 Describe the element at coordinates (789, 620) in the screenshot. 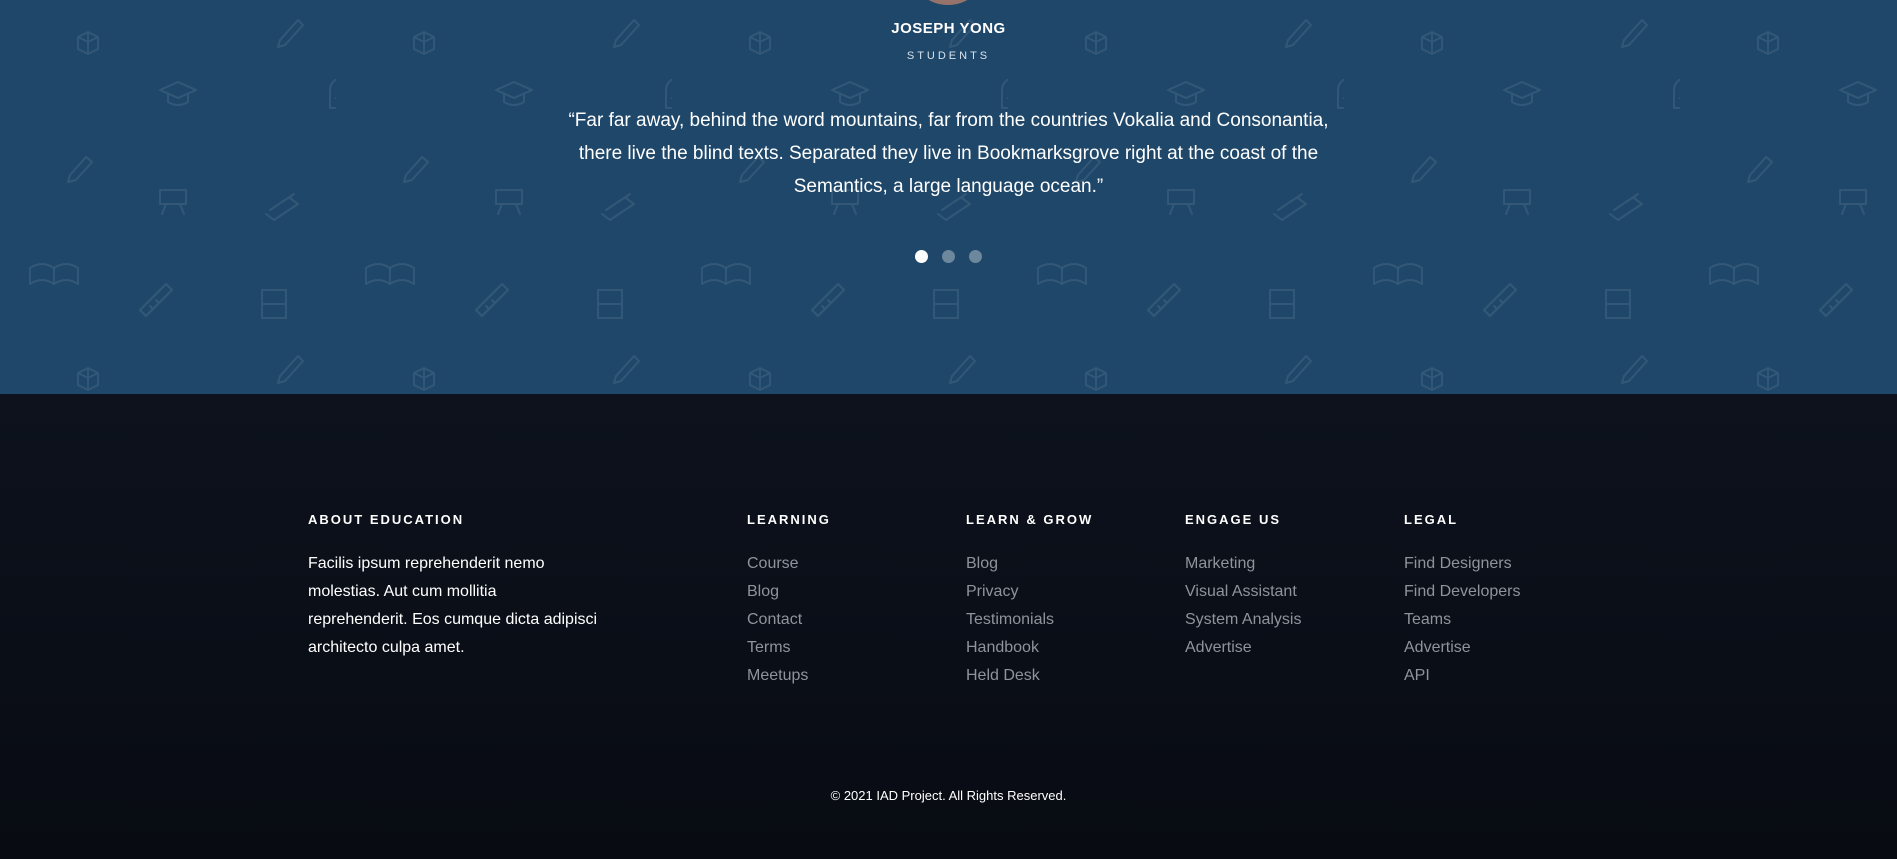

I see `footer-link-contact: Contact` at that location.